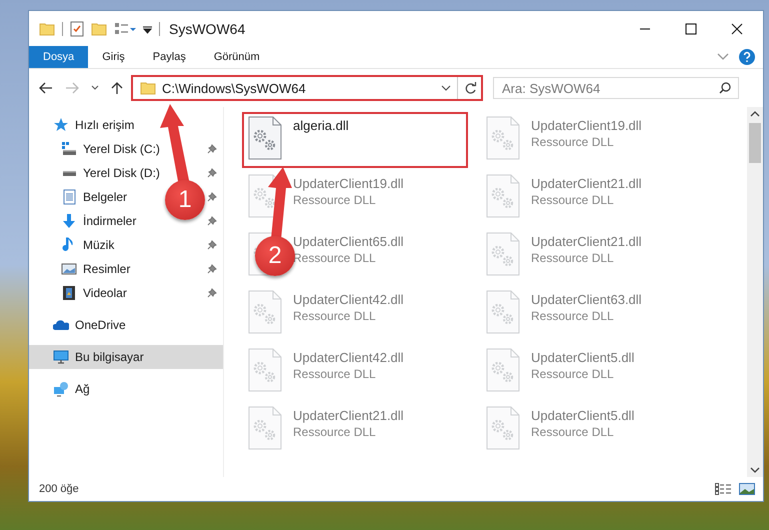  I want to click on sidebar-item: İndirmeler, so click(109, 221).